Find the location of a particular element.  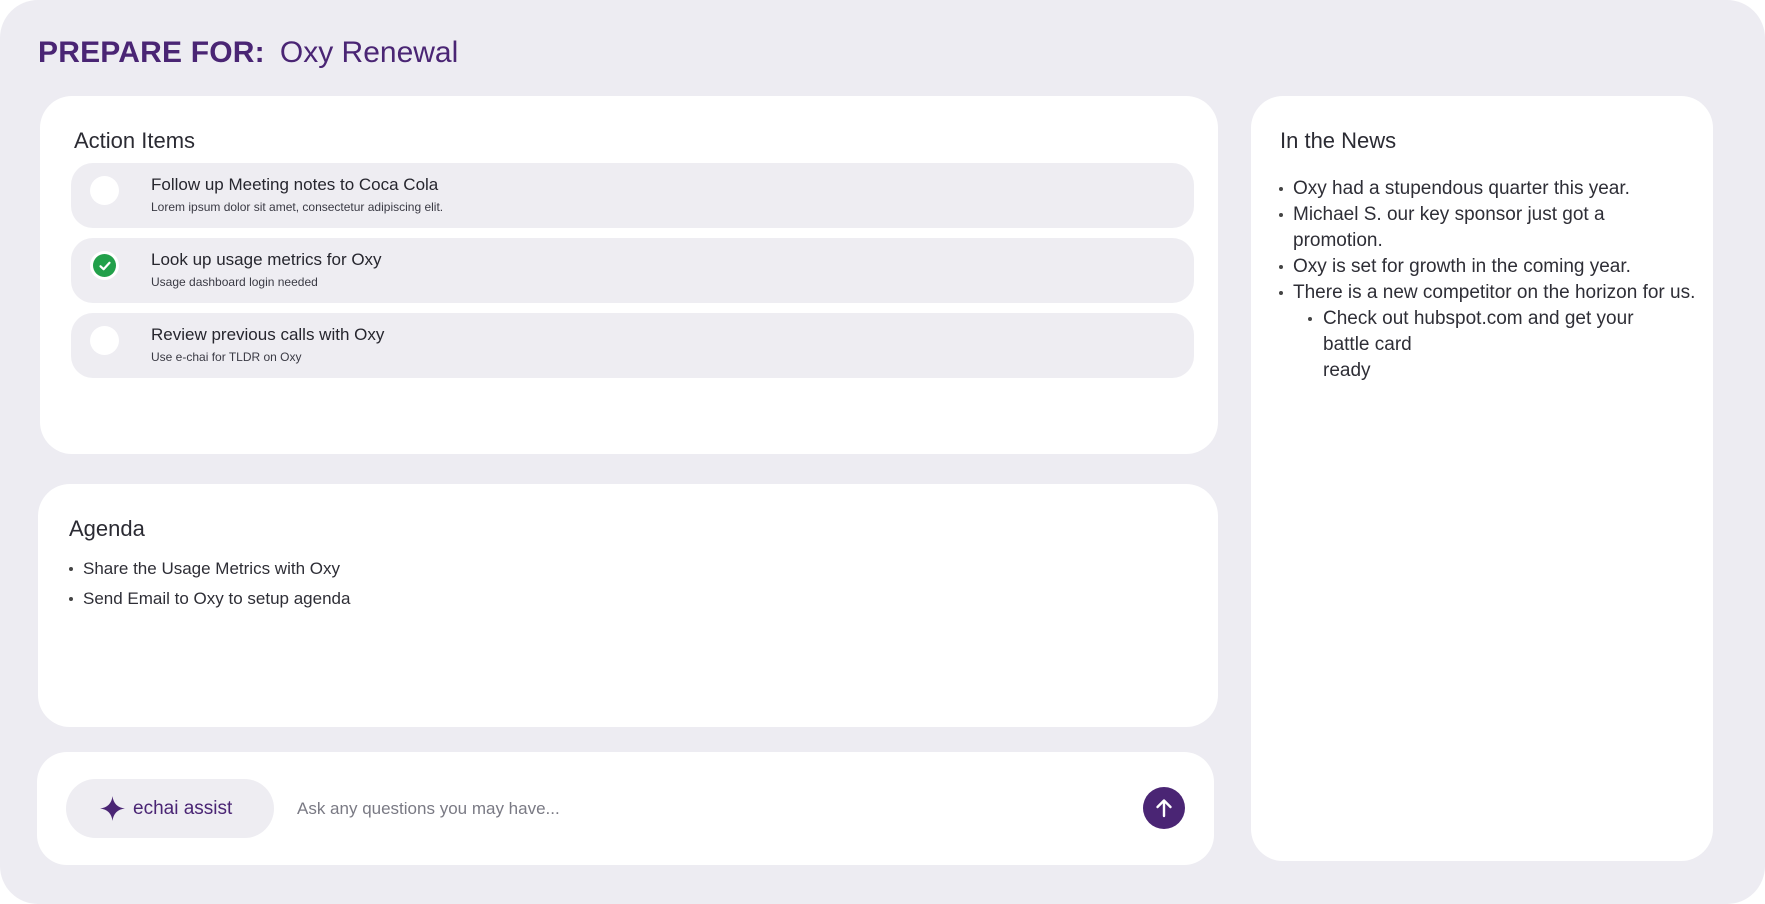

send-button is located at coordinates (1164, 808).